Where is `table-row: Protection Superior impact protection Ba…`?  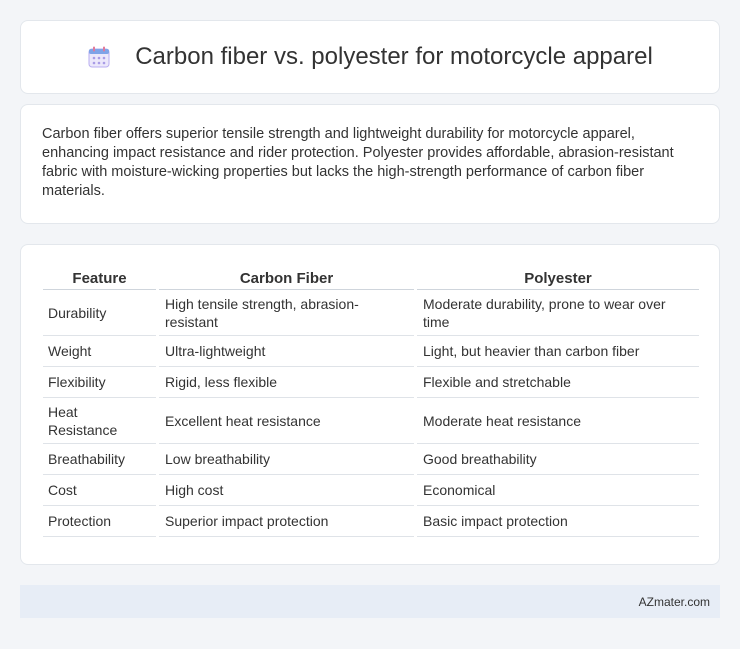
table-row: Protection Superior impact protection Ba… is located at coordinates (371, 521).